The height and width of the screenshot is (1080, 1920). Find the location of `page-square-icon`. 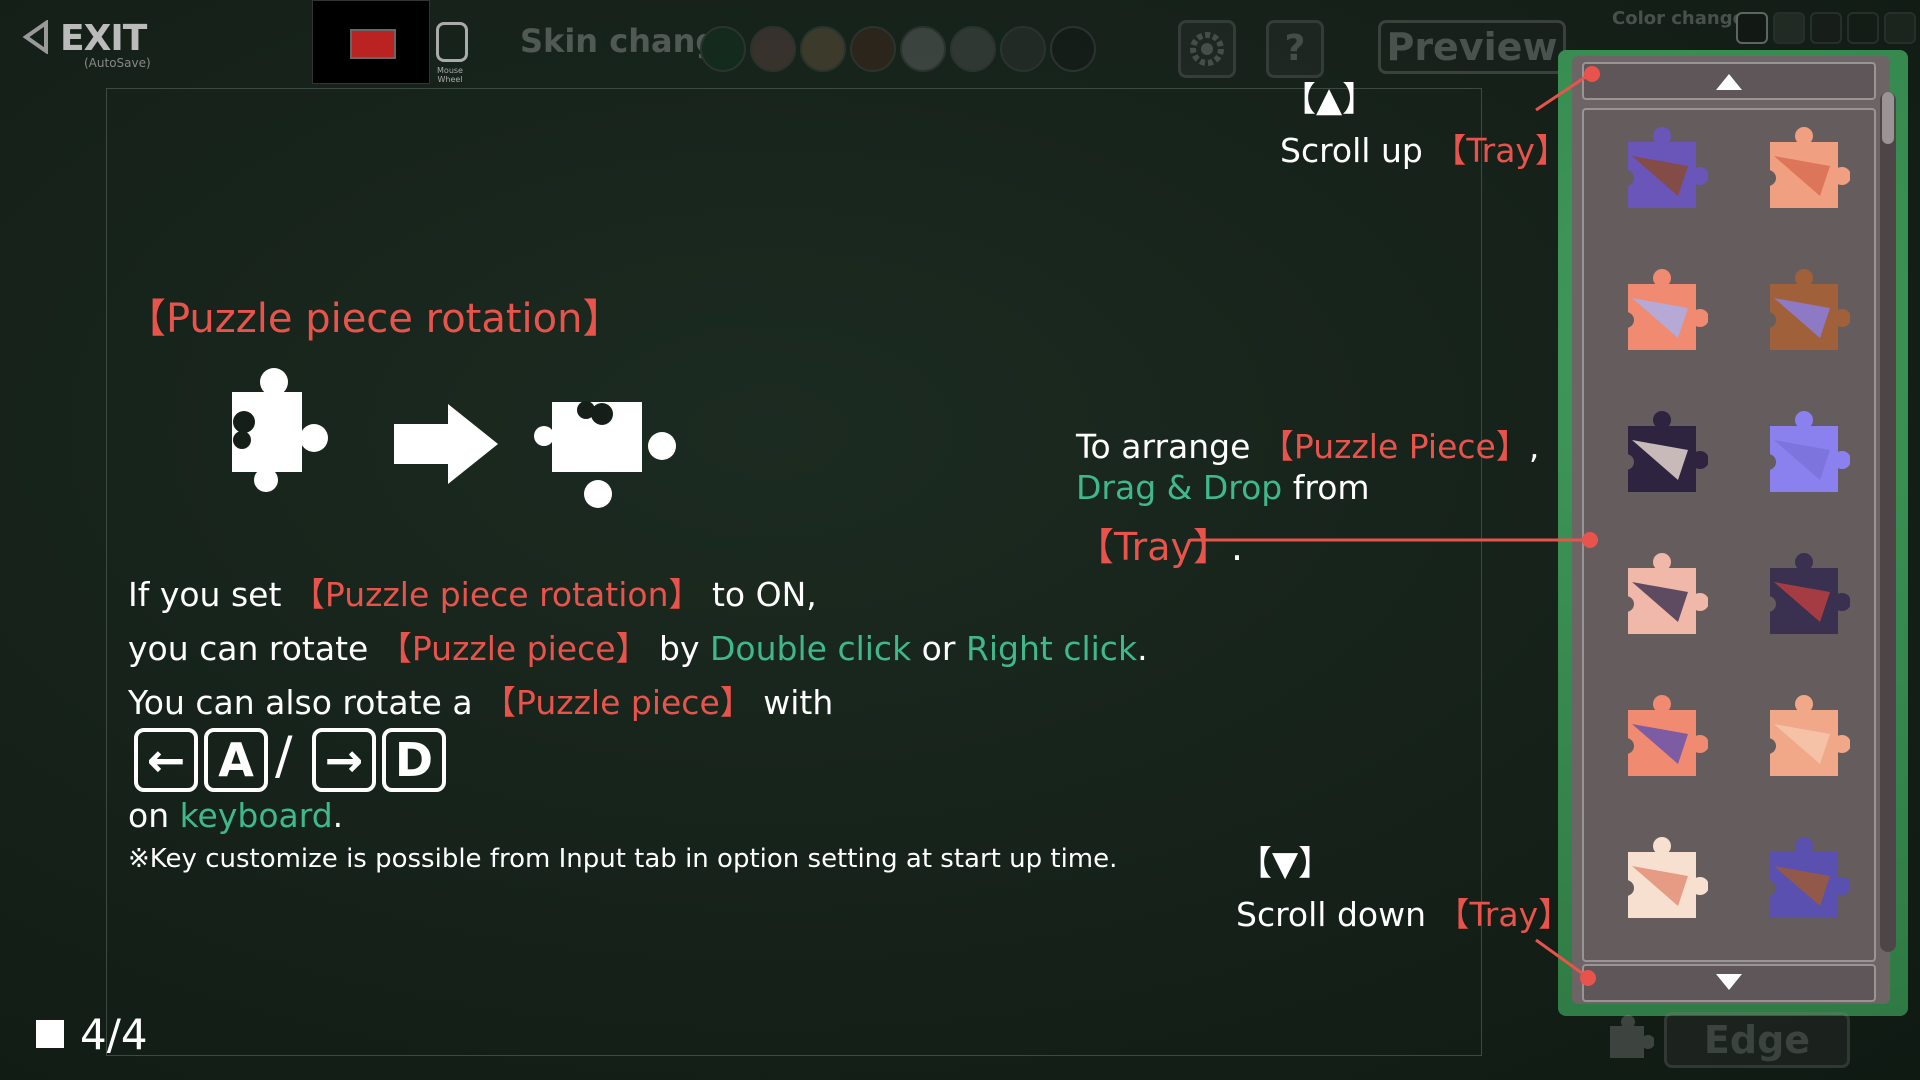

page-square-icon is located at coordinates (50, 1034).